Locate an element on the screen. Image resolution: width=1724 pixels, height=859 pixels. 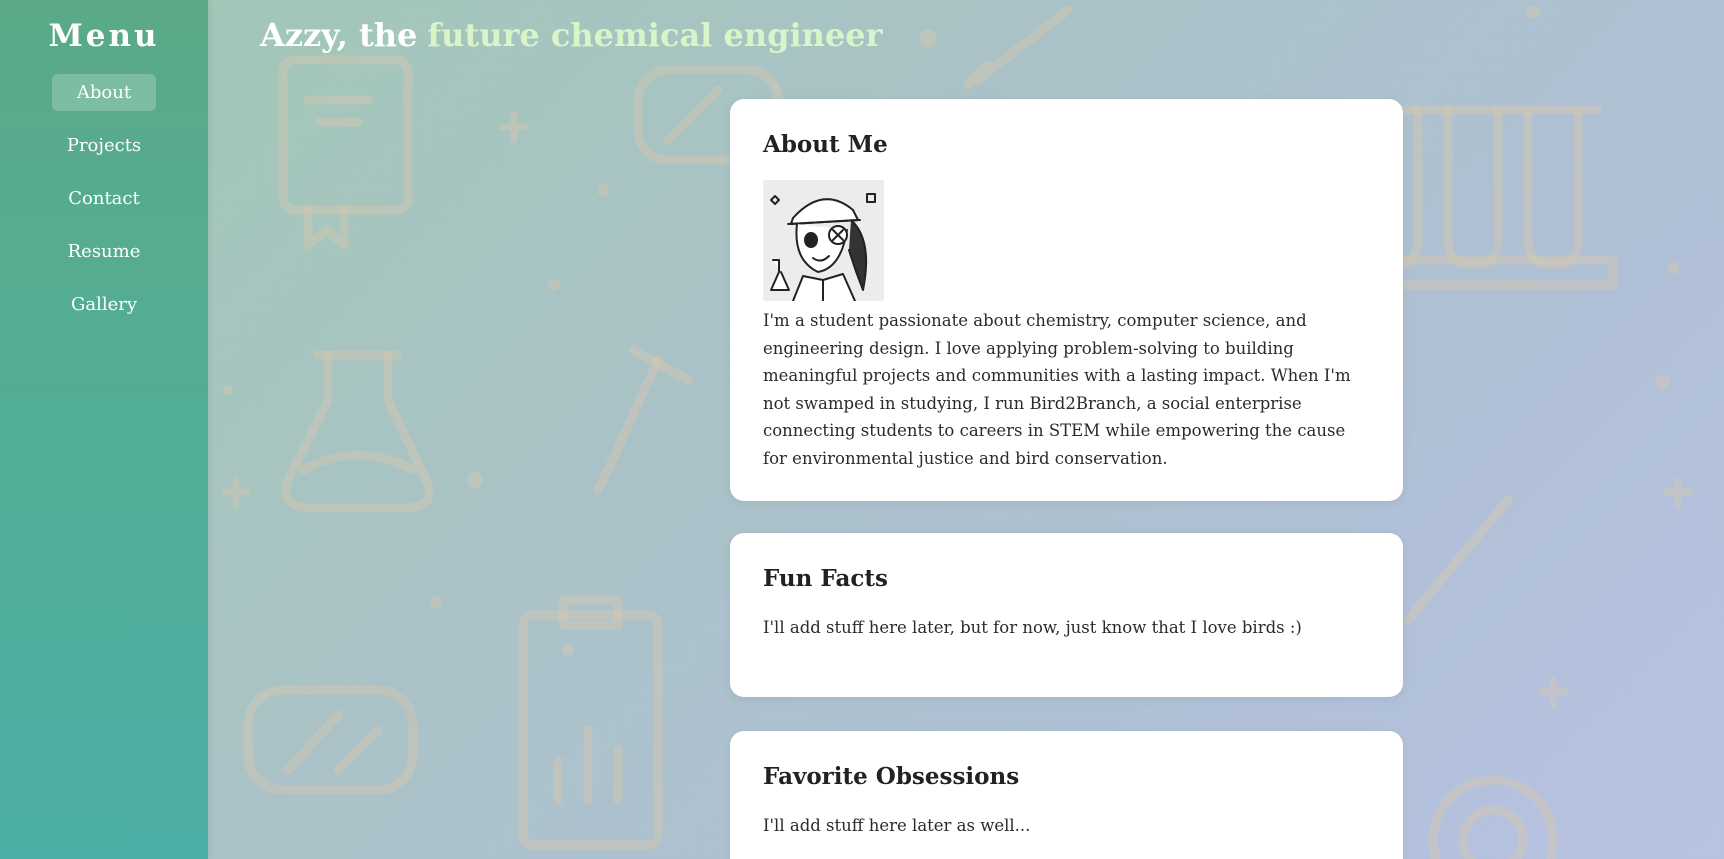
header-name: Azzy, the is located at coordinates (339, 35).